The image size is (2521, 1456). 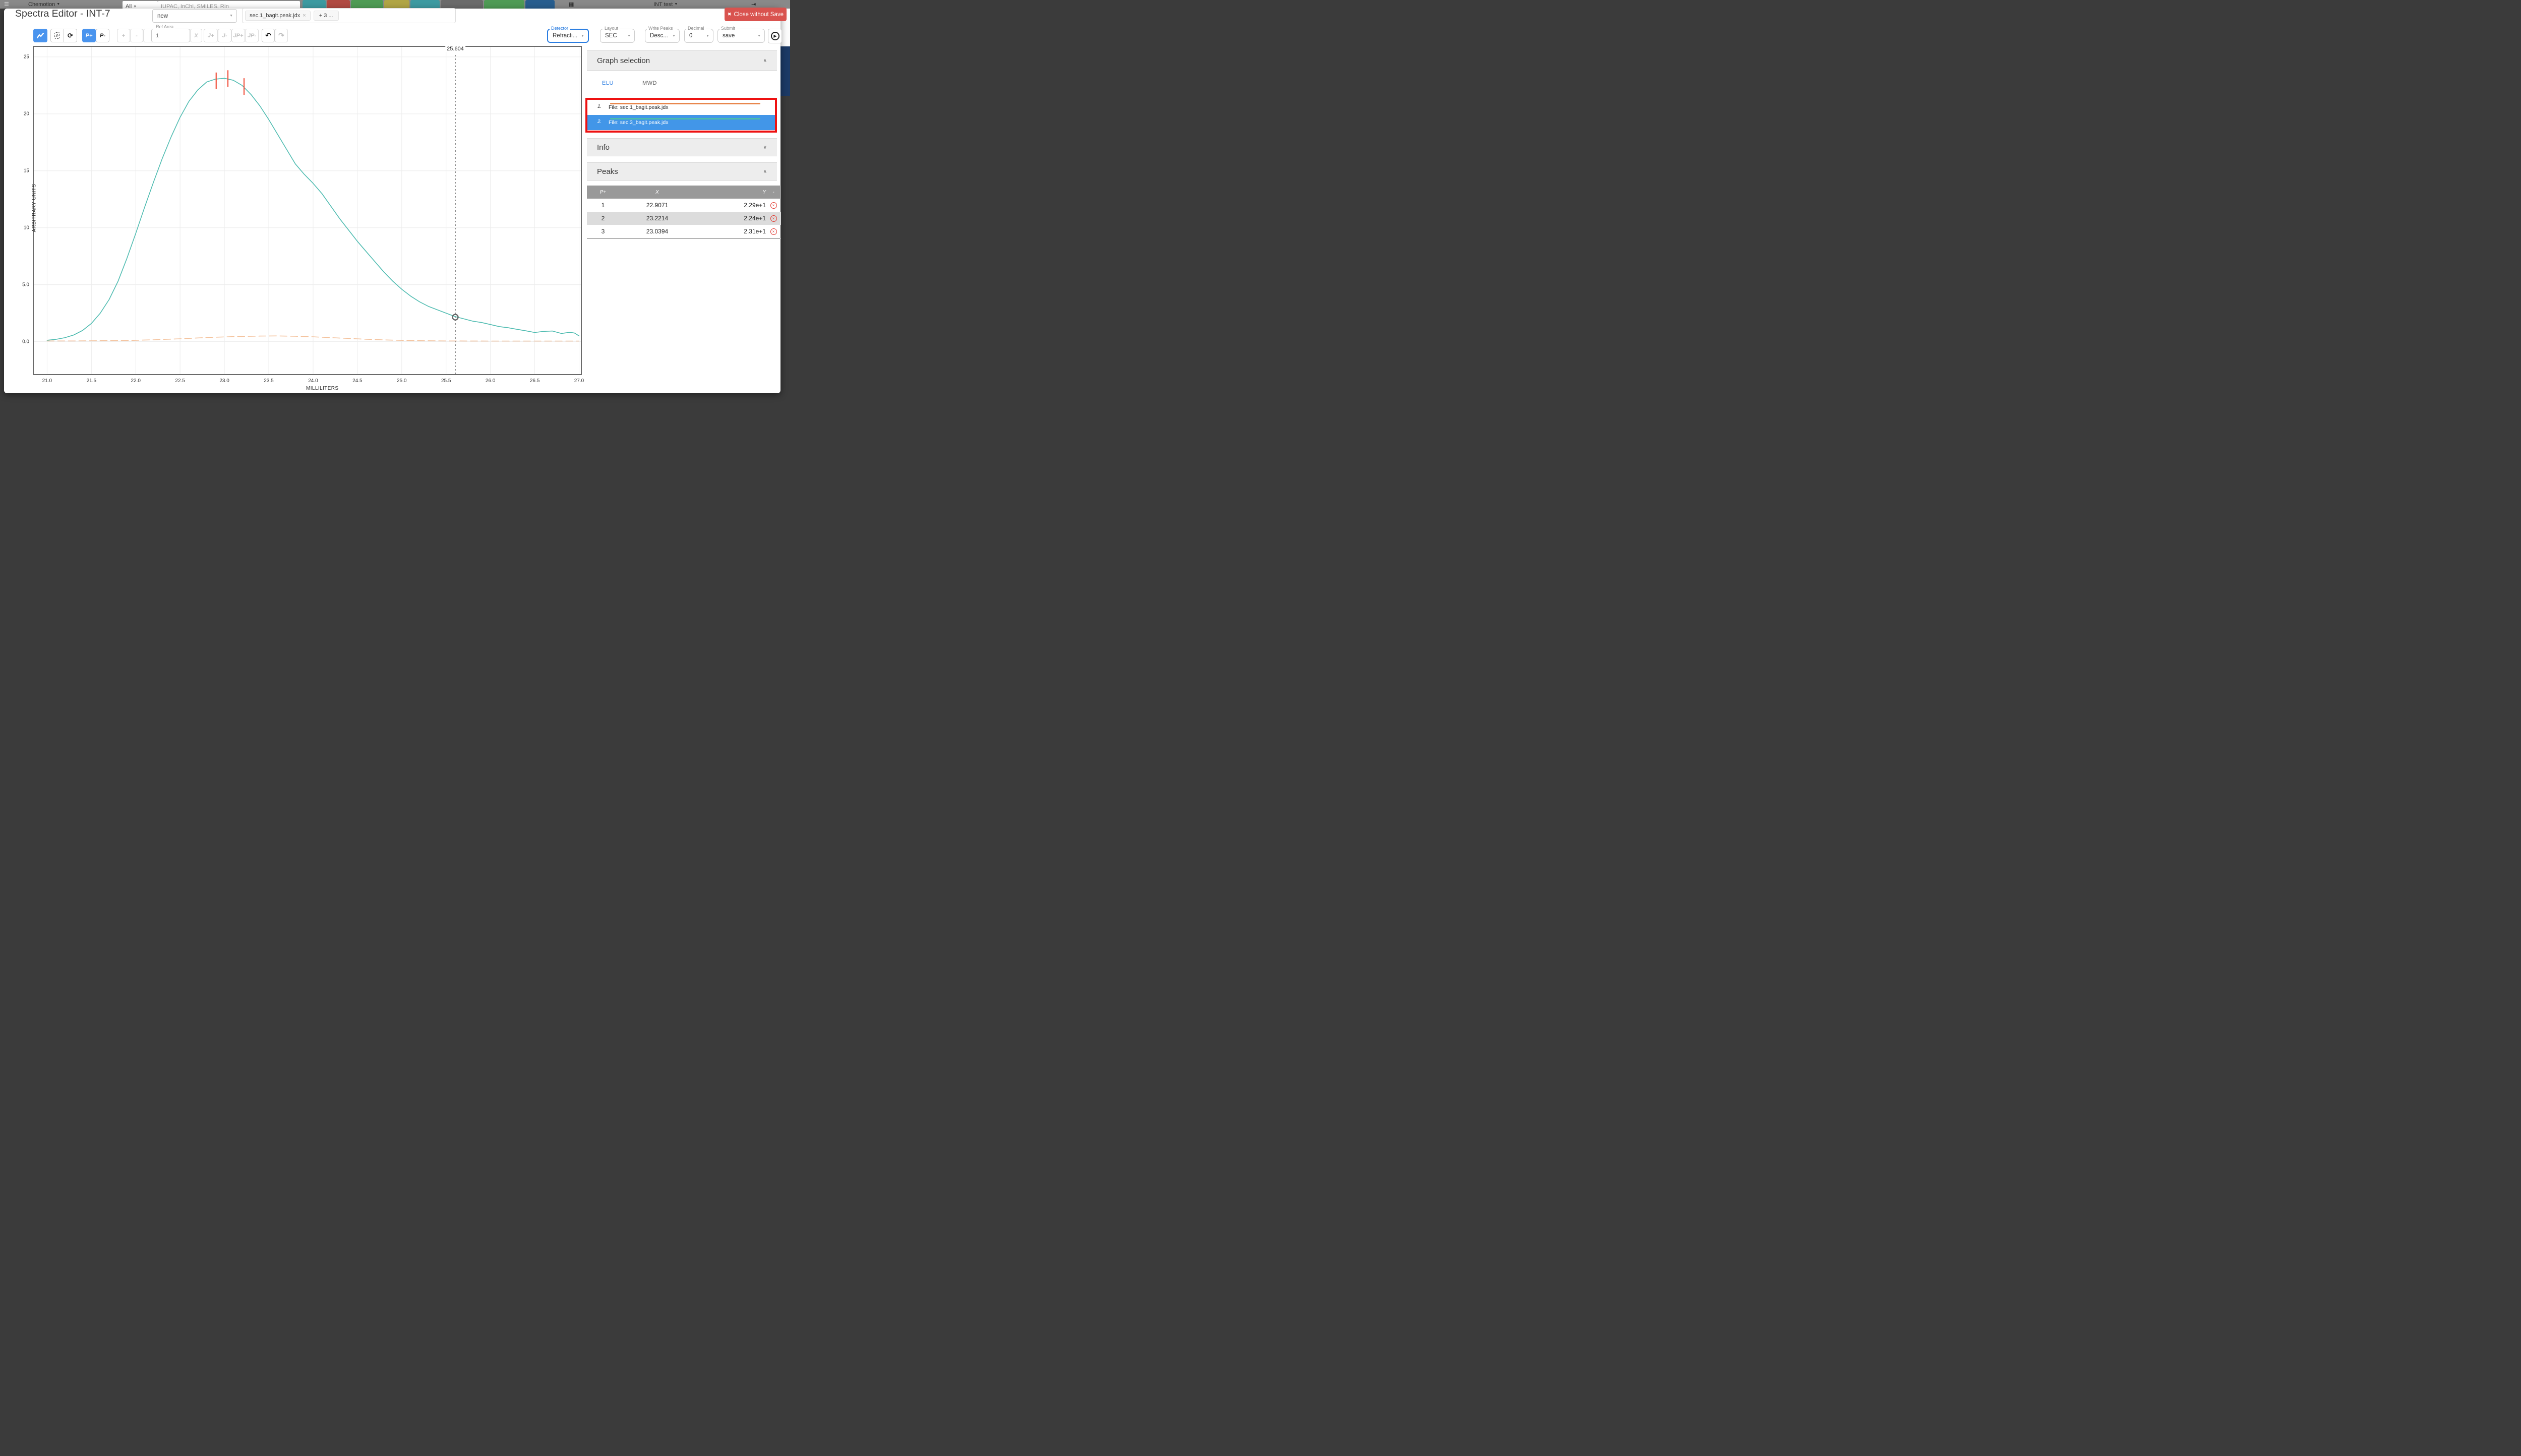 What do you see at coordinates (224, 35) in the screenshot?
I see `j-minus-button: J-` at bounding box center [224, 35].